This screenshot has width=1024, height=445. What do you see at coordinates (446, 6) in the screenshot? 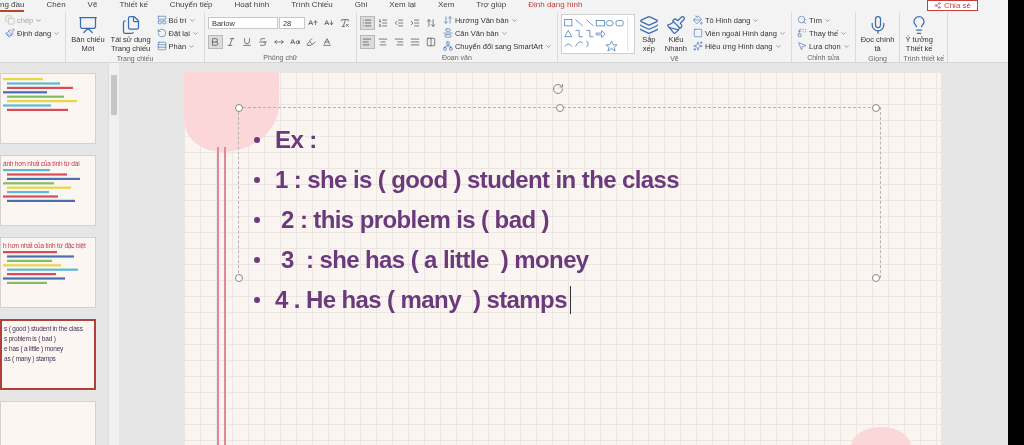
I see `ribbon-tab: Xem` at bounding box center [446, 6].